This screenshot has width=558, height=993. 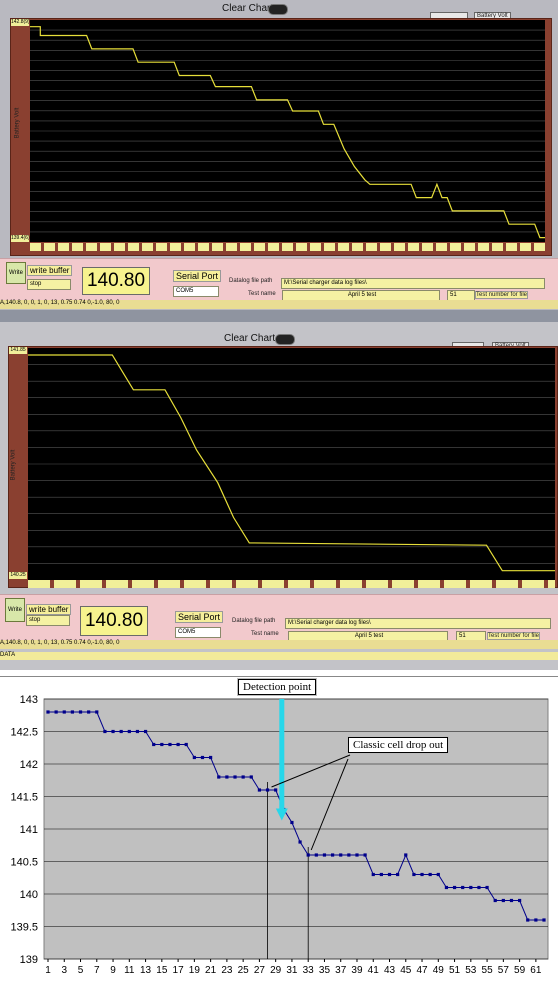 What do you see at coordinates (422, 970) in the screenshot?
I see `x-tick-label: 47` at bounding box center [422, 970].